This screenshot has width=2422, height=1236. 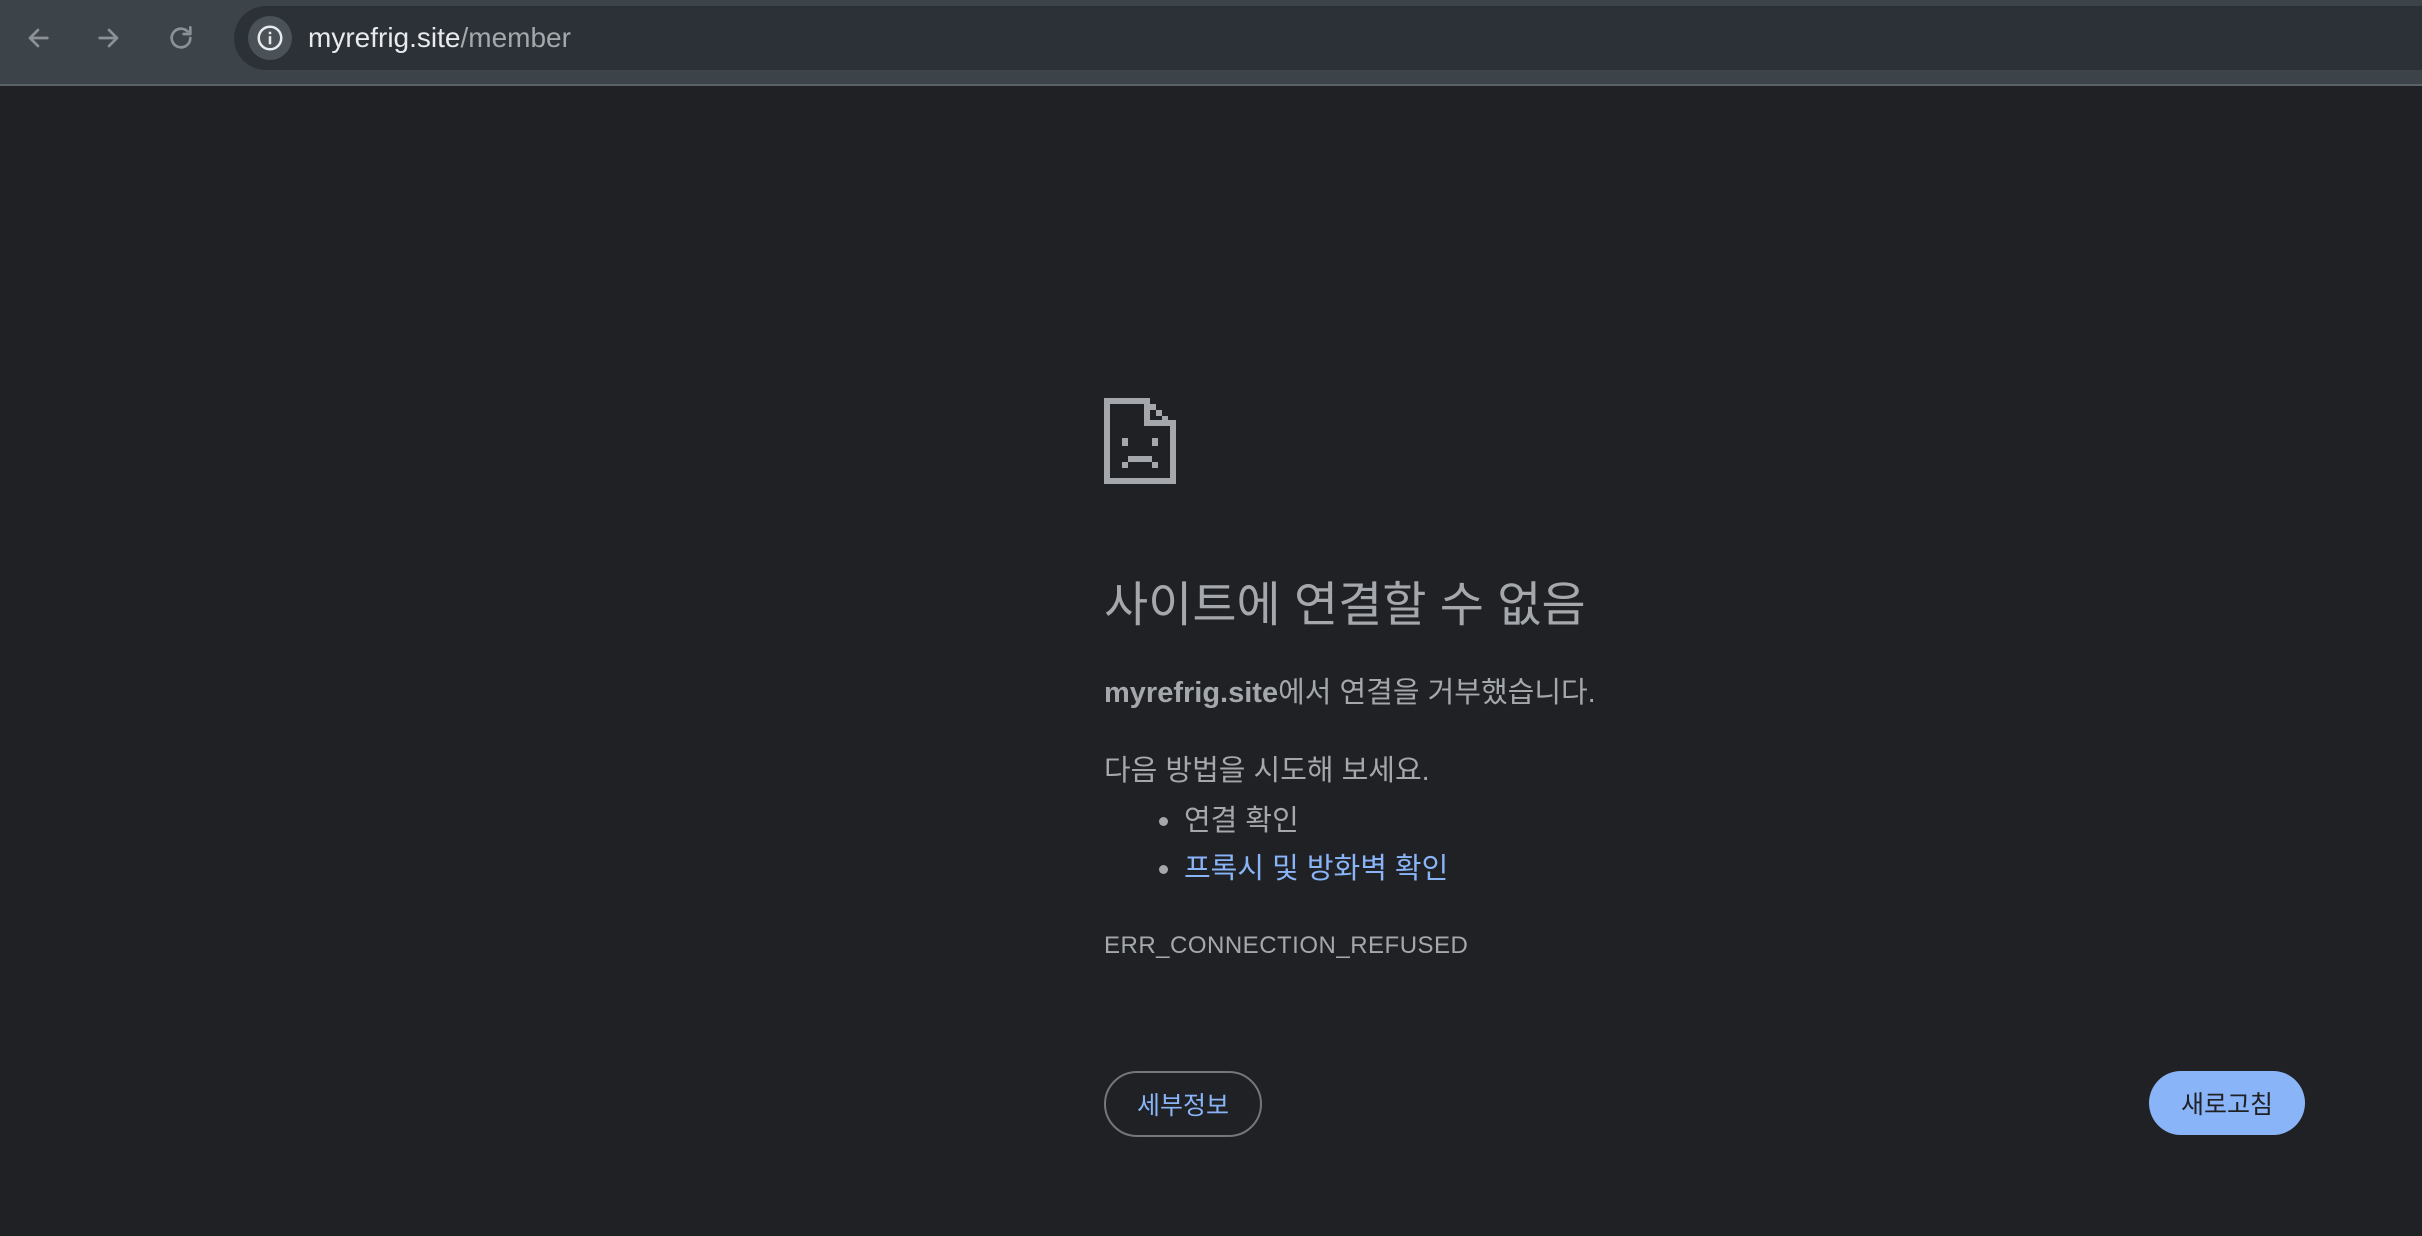 I want to click on error-code: ERR_CONNECTION_REFUSED, so click(x=1286, y=945).